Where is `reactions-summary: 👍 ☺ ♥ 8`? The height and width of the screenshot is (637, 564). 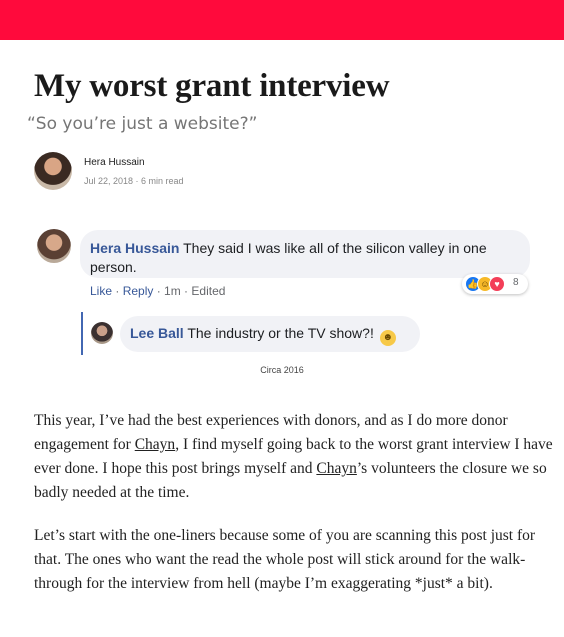 reactions-summary: 👍 ☺ ♥ 8 is located at coordinates (495, 284).